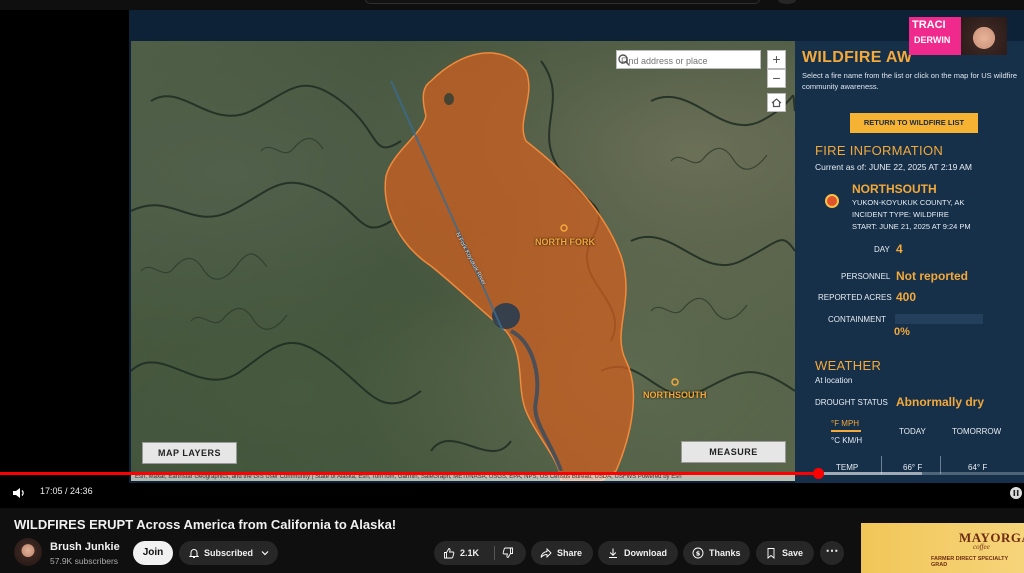 This screenshot has width=1024, height=573. Describe the element at coordinates (882, 249) in the screenshot. I see `day-label: DAY` at that location.